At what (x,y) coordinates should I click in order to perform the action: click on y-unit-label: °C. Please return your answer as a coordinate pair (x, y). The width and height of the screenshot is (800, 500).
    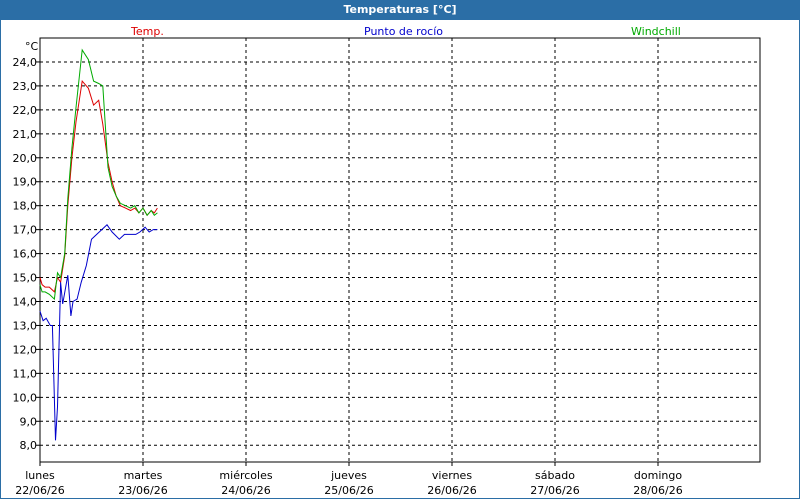
    Looking at the image, I should click on (32, 46).